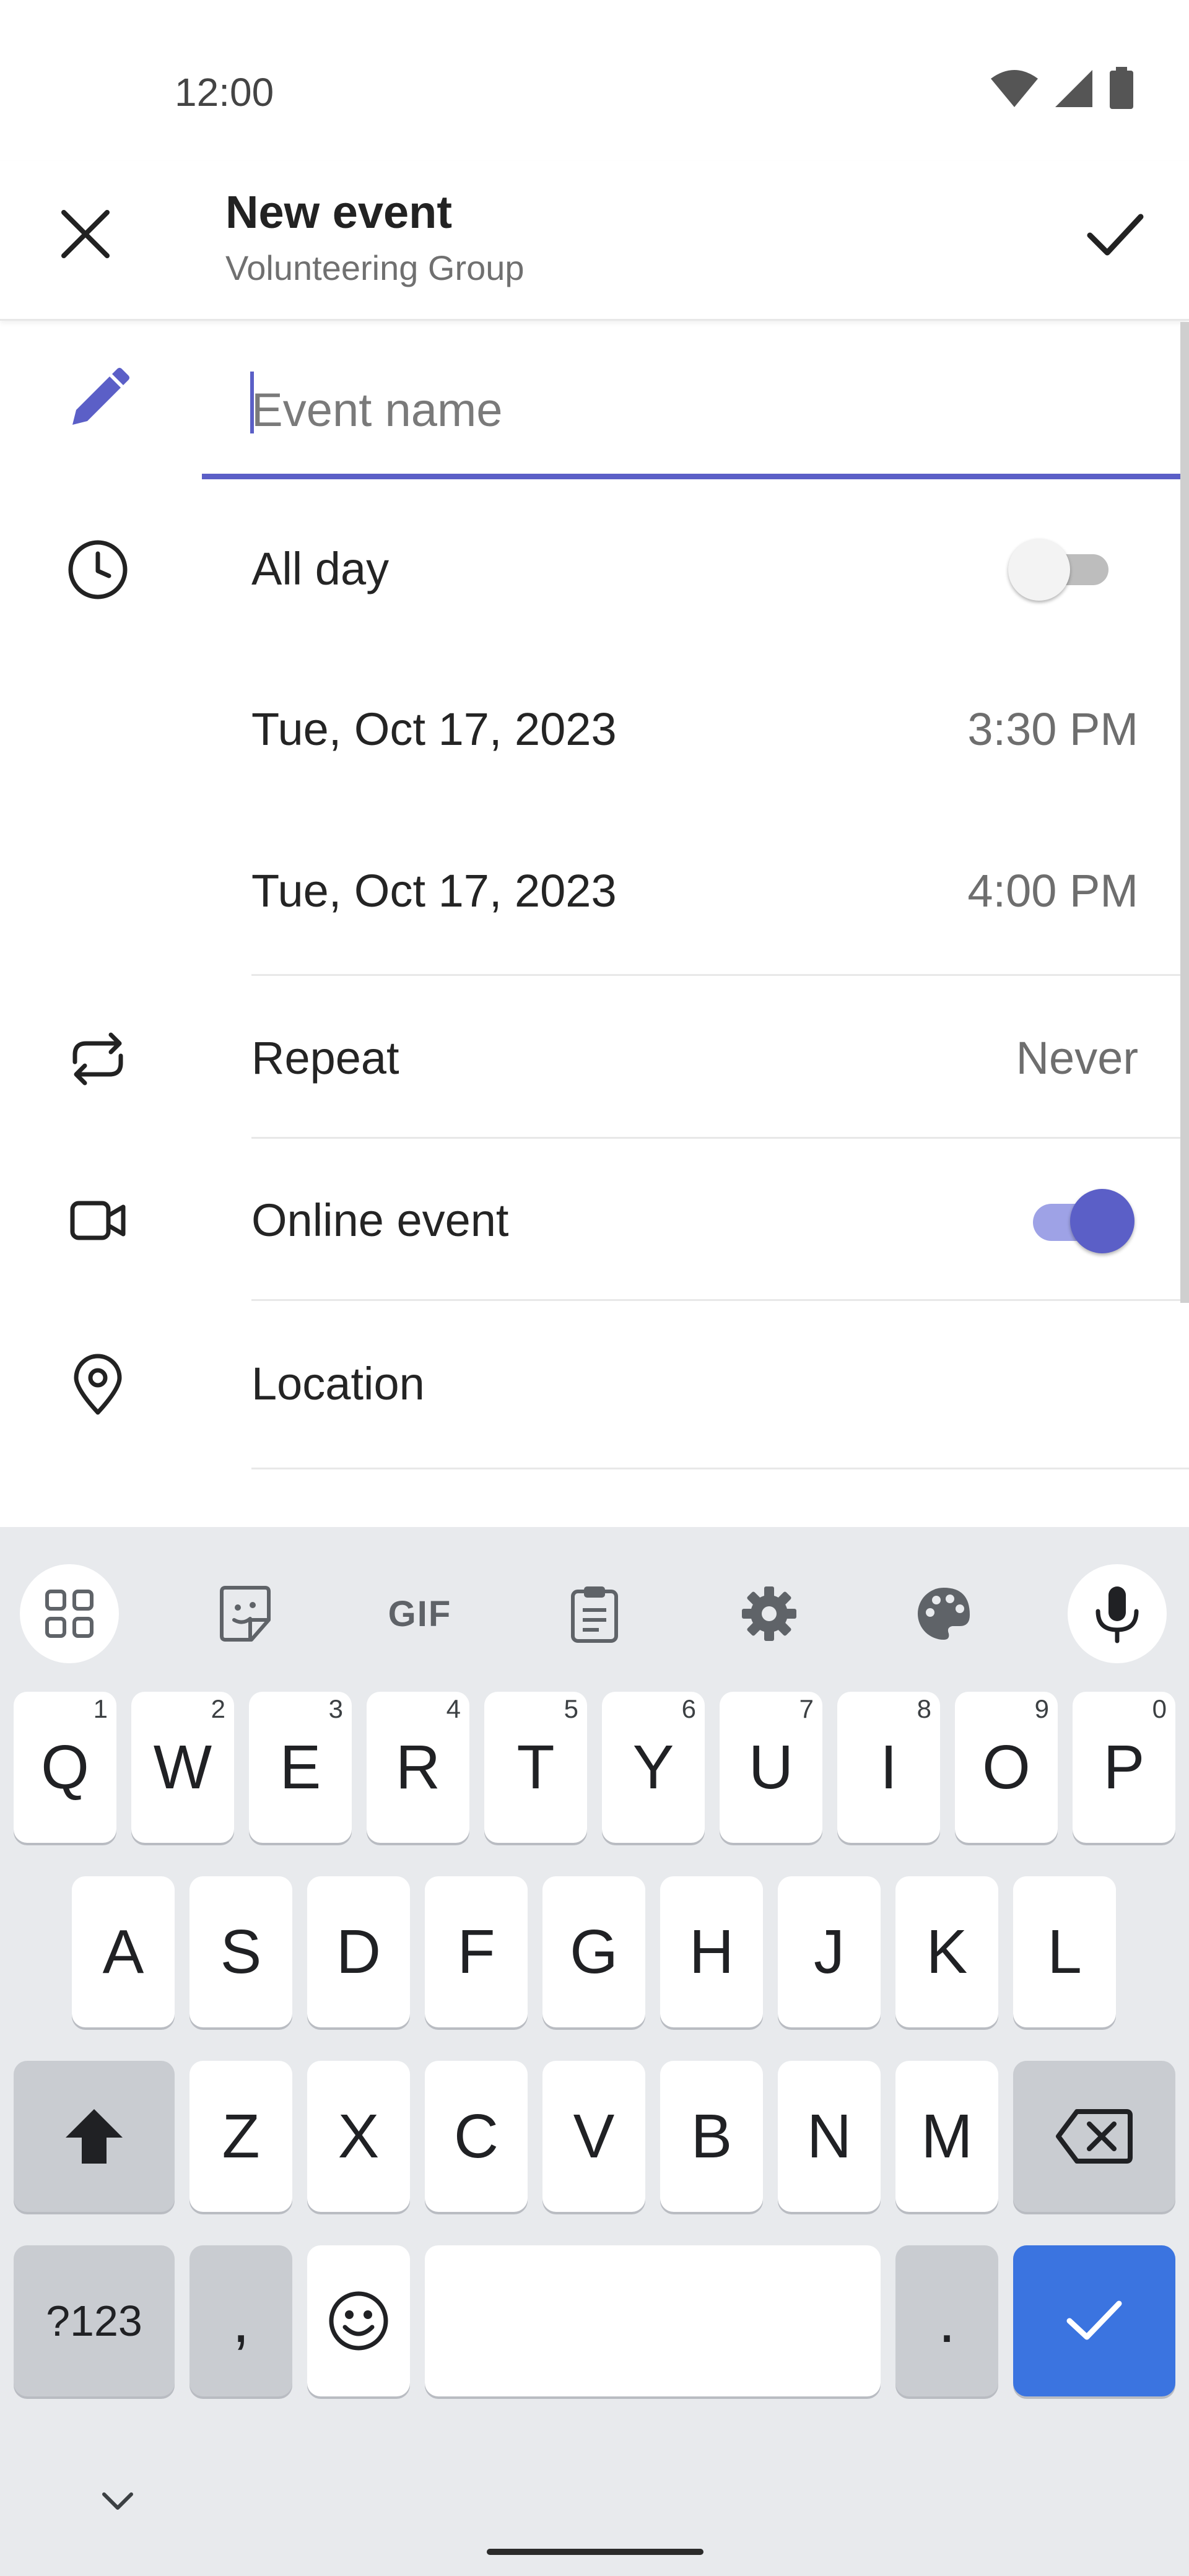 The image size is (1189, 2576). I want to click on signal-icon, so click(1073, 88).